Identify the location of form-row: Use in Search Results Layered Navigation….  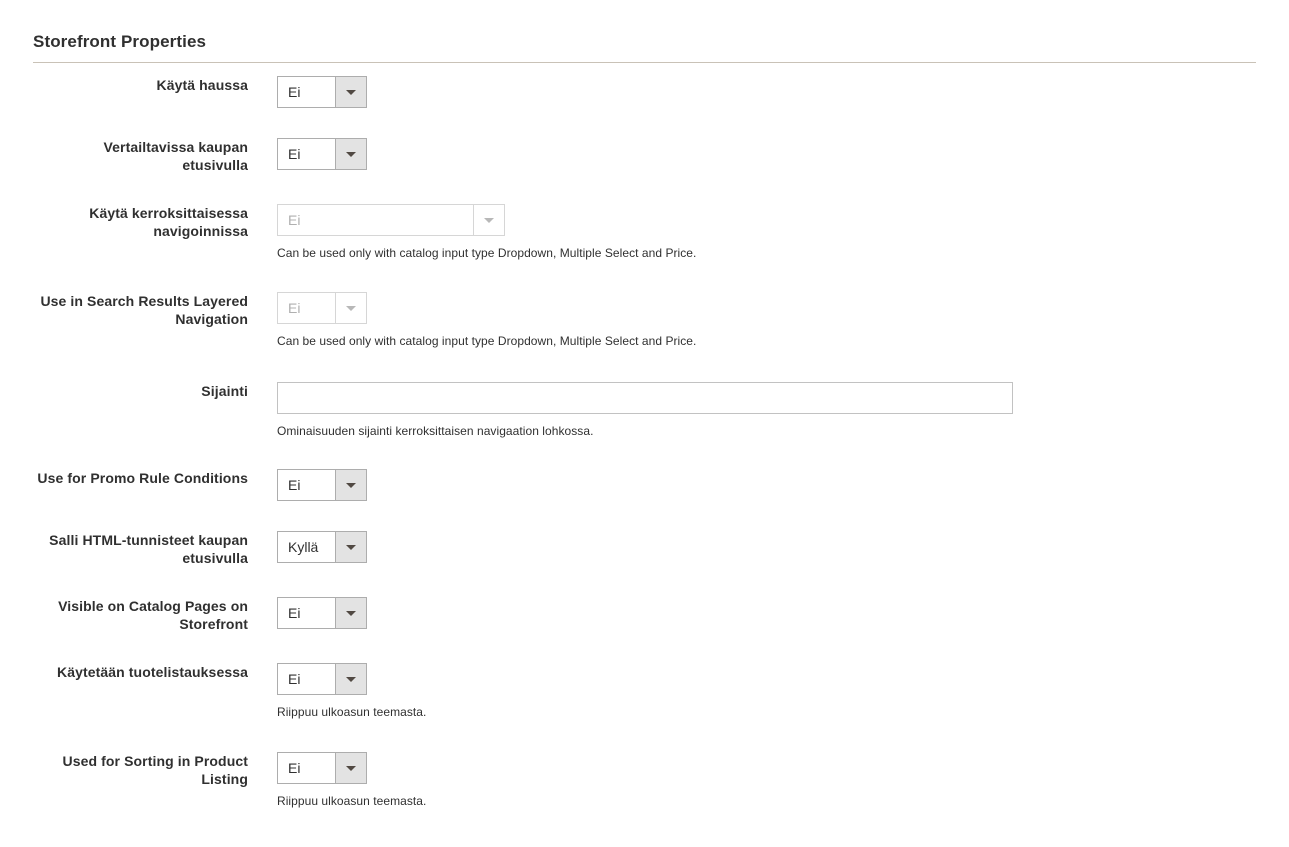
(644, 337).